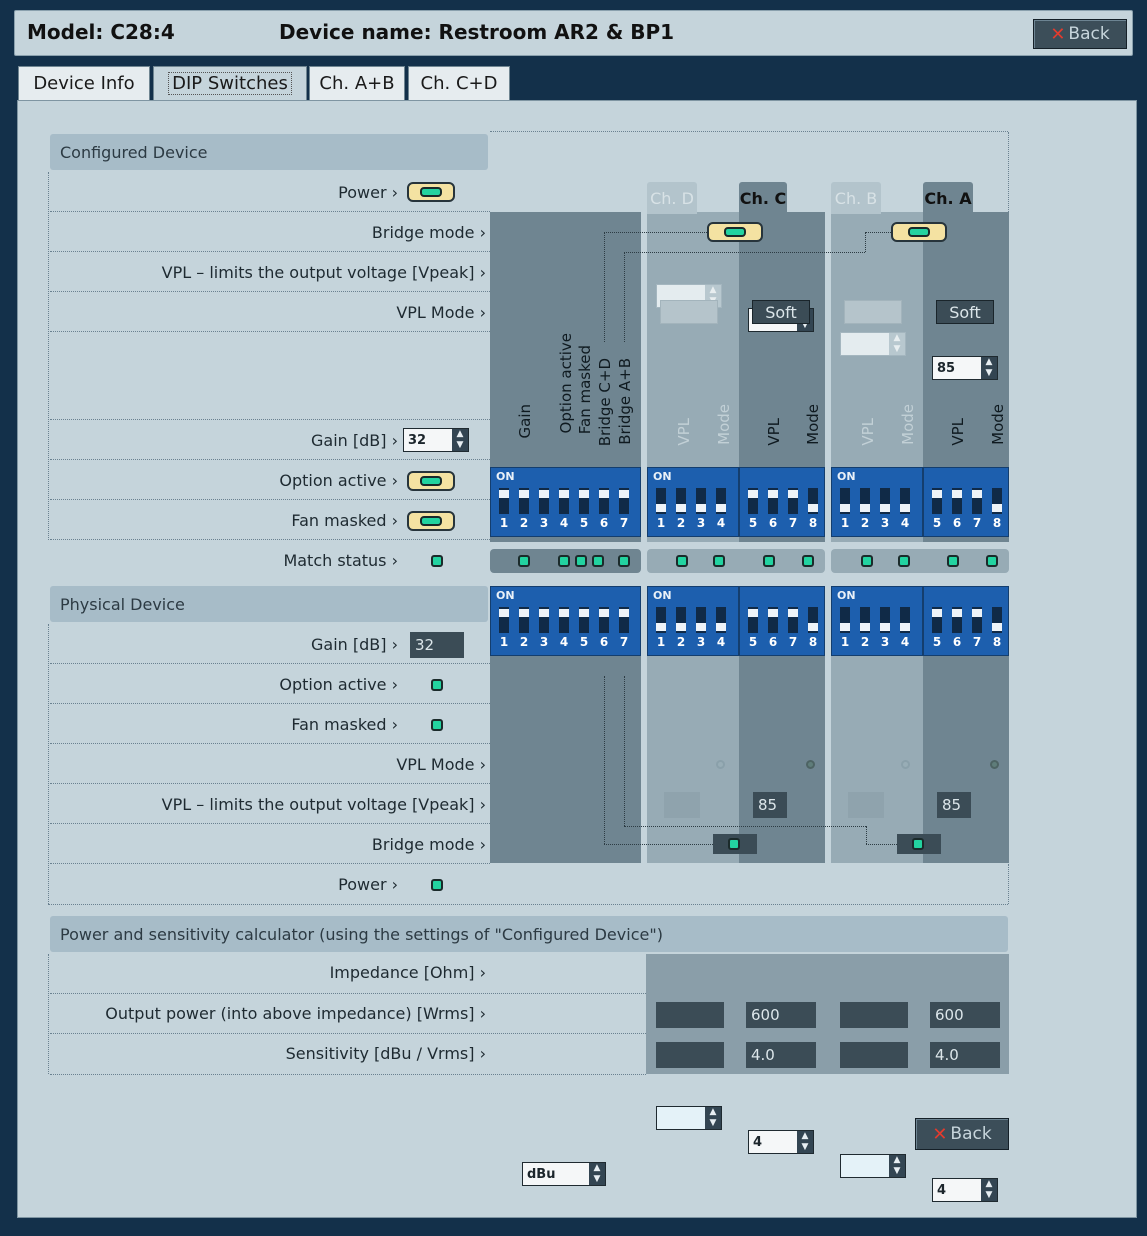 The width and height of the screenshot is (1147, 1236). I want to click on impedance-c-stepper: 4 ▲ ▼, so click(781, 1142).